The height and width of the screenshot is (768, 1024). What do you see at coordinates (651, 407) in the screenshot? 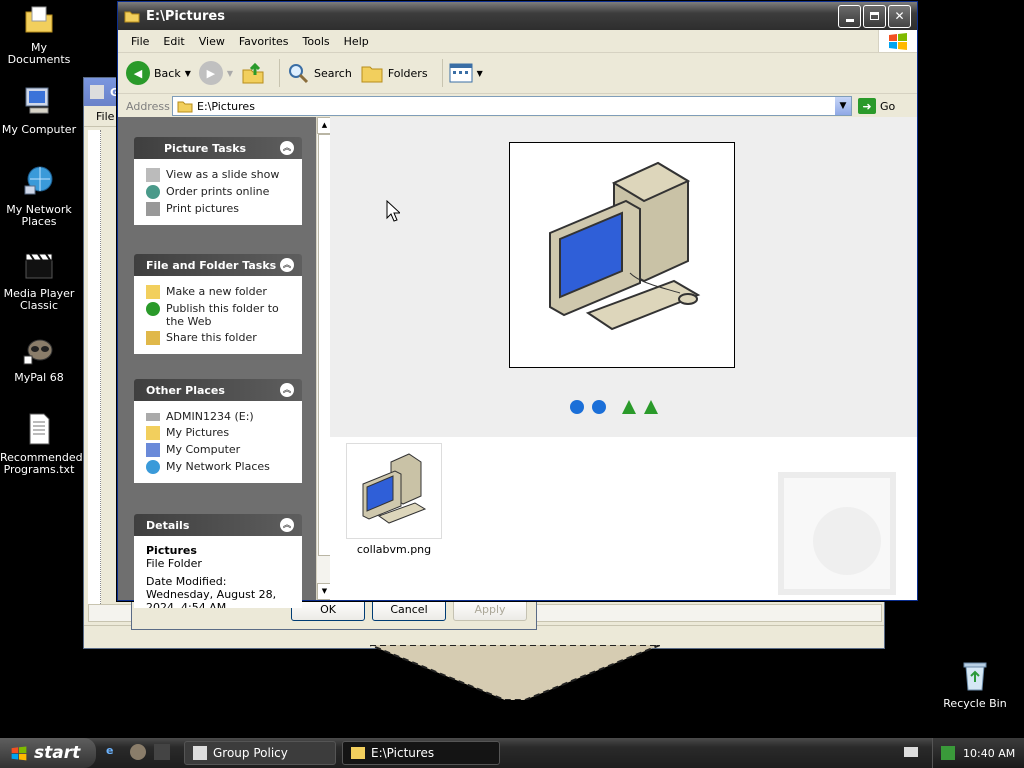
I see `rotate-counterclockwise-icon` at bounding box center [651, 407].